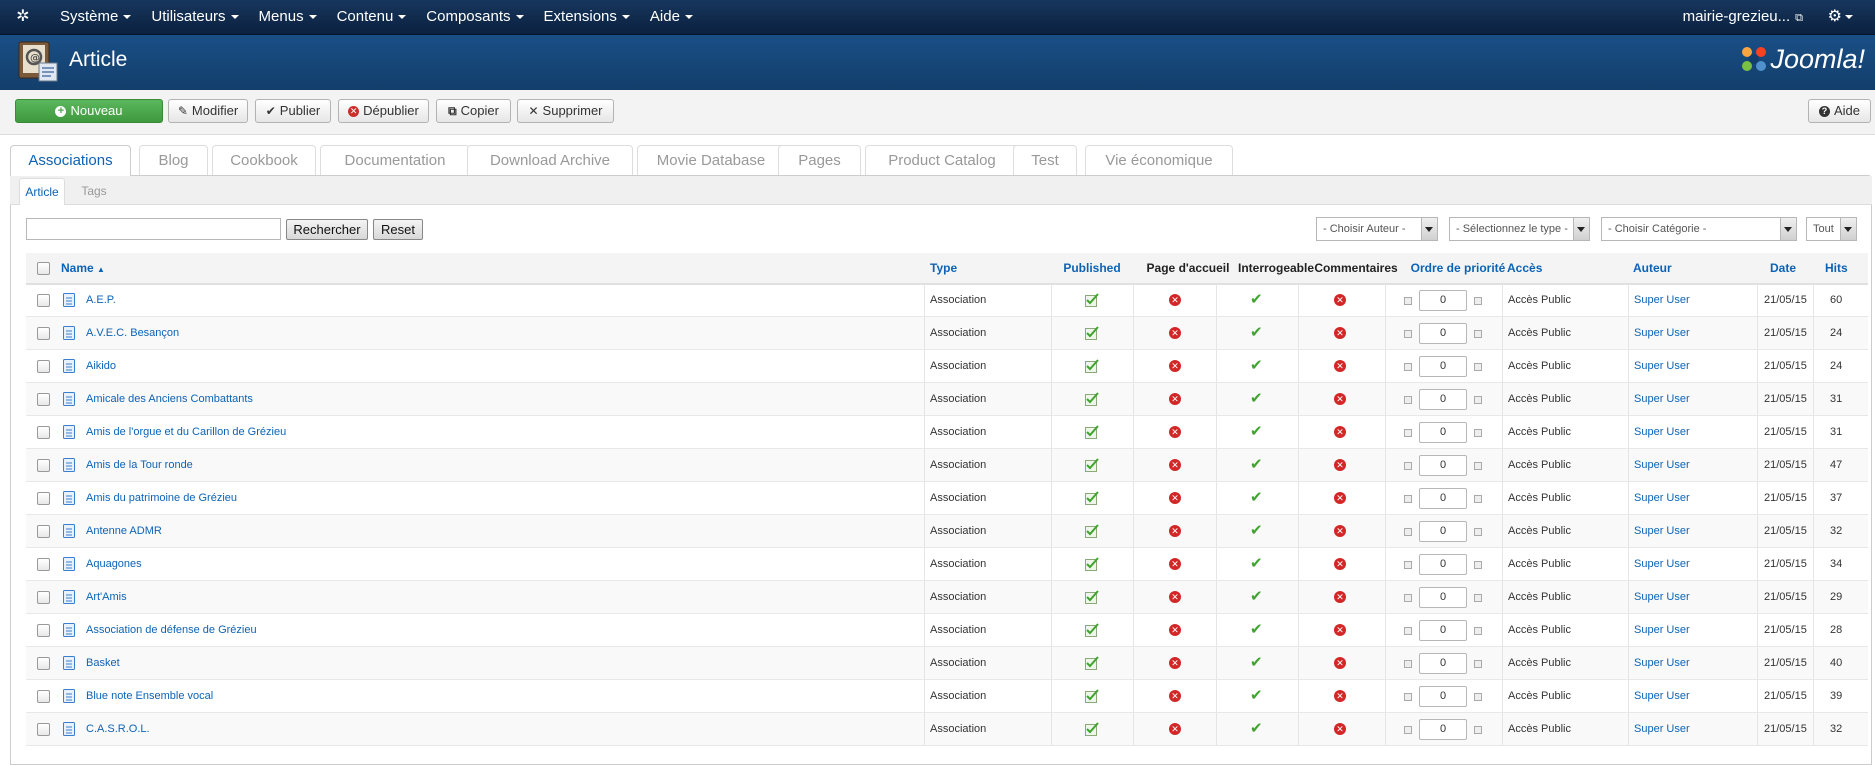 The image size is (1875, 765). Describe the element at coordinates (264, 160) in the screenshot. I see `tab-cookbook: Cookbook` at that location.